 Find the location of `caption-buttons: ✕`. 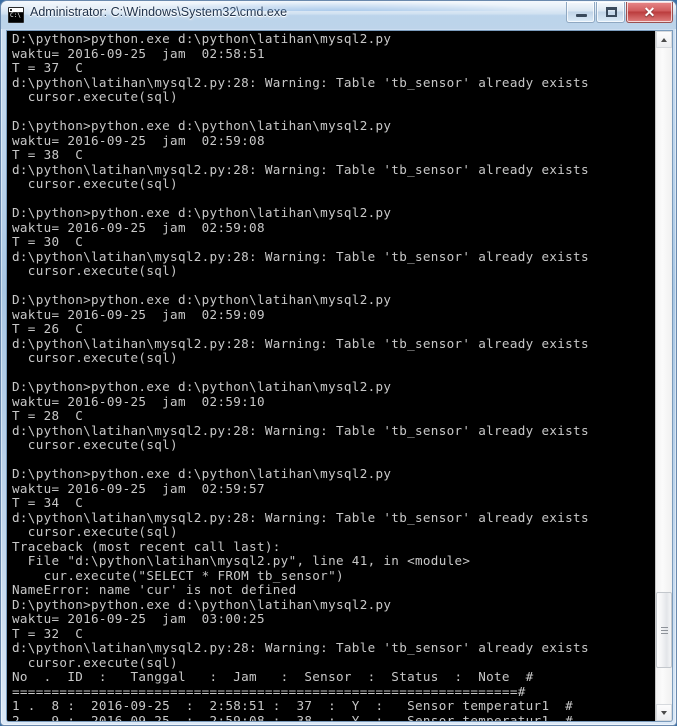

caption-buttons: ✕ is located at coordinates (619, 12).